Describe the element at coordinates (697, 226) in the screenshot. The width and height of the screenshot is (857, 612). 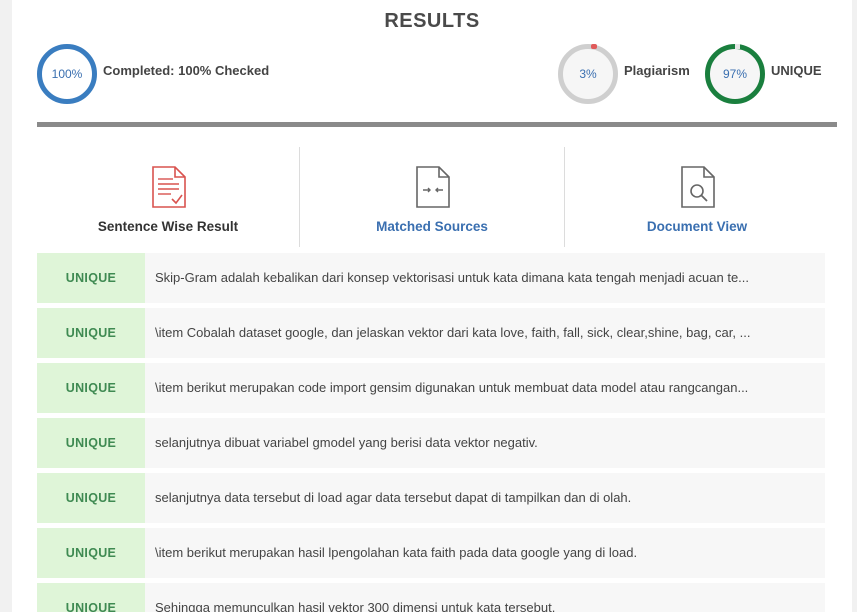
I see `tab-document-view-label: Document View` at that location.